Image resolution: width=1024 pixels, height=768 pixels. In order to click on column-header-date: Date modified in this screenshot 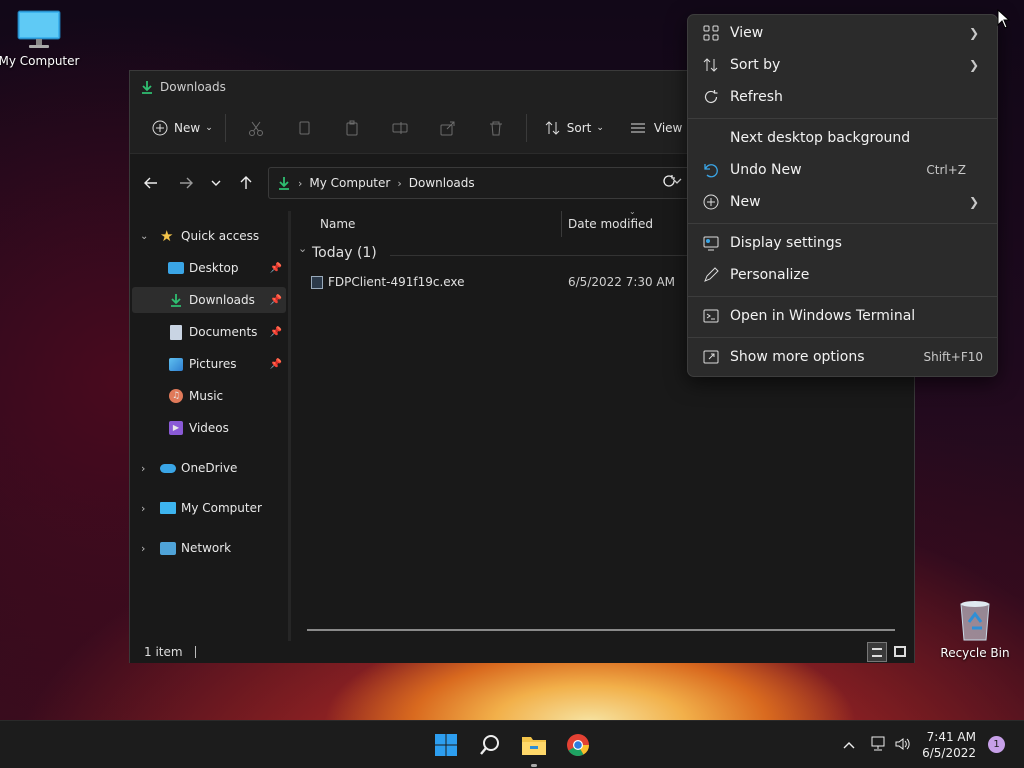, I will do `click(610, 224)`.